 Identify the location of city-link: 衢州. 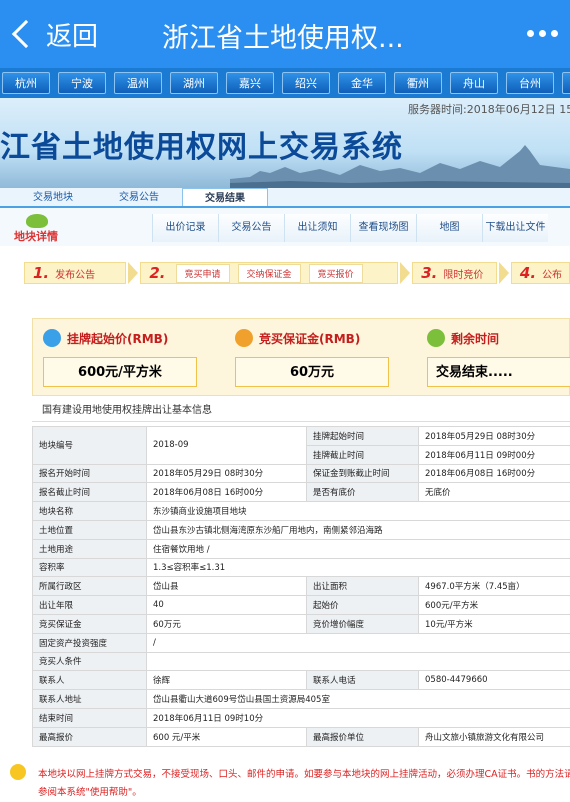
(418, 83).